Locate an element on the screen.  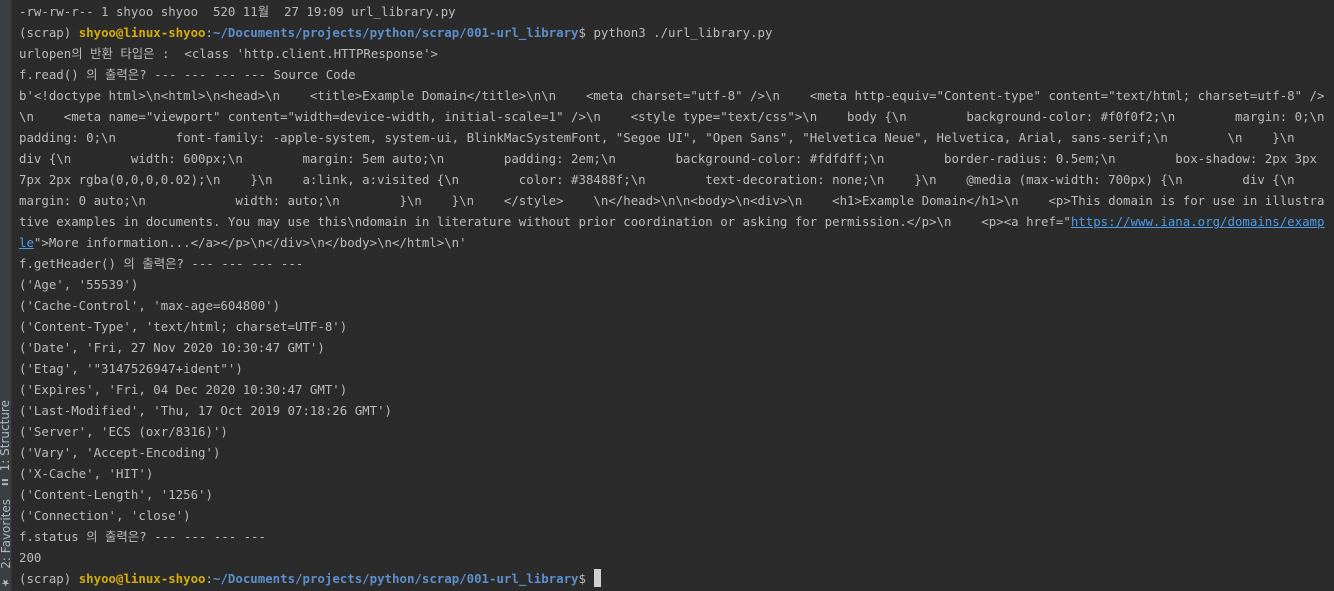
structure-icon is located at coordinates (5, 482).